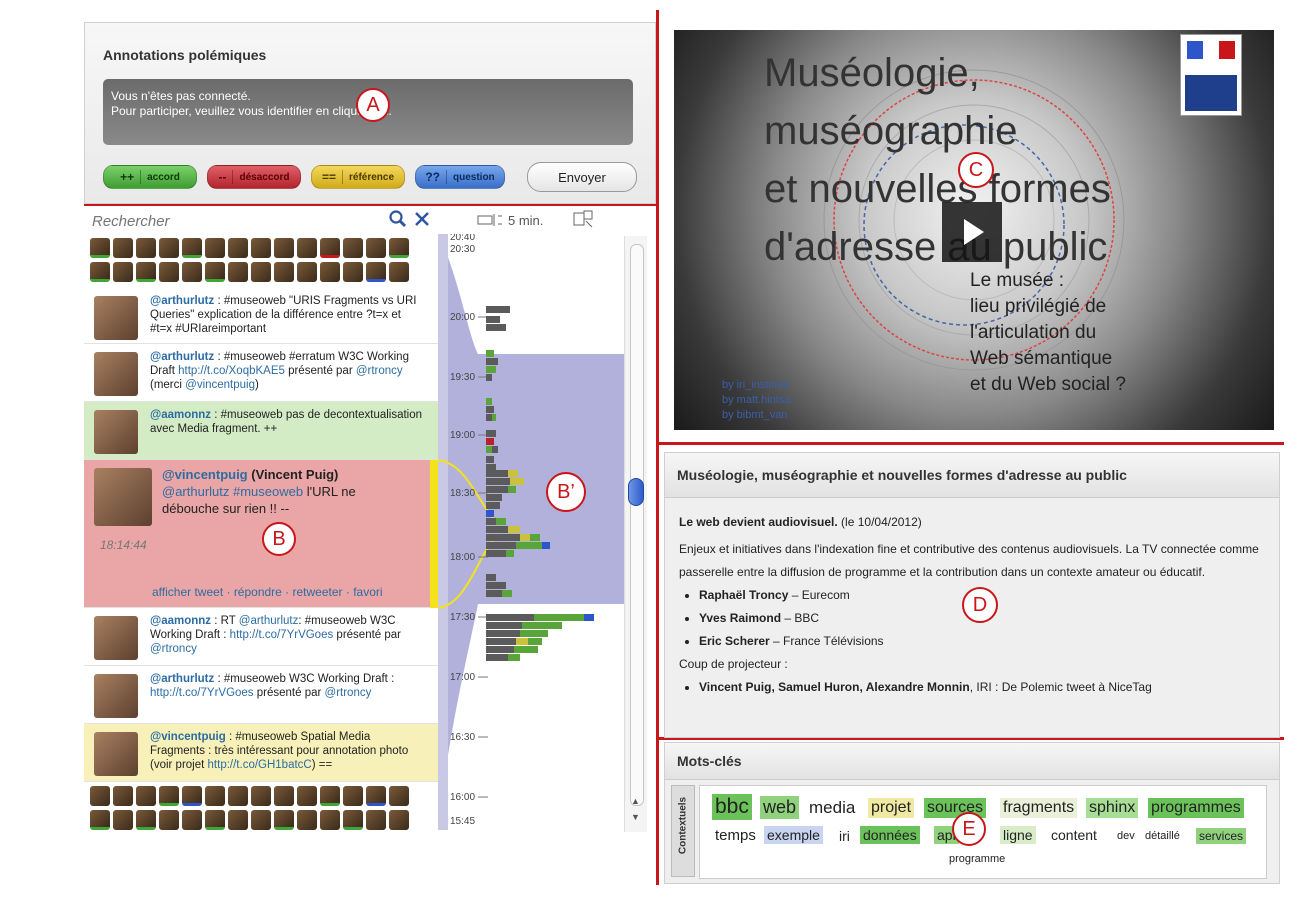 The image size is (1310, 910). I want to click on keyword-tag: dev, so click(1126, 836).